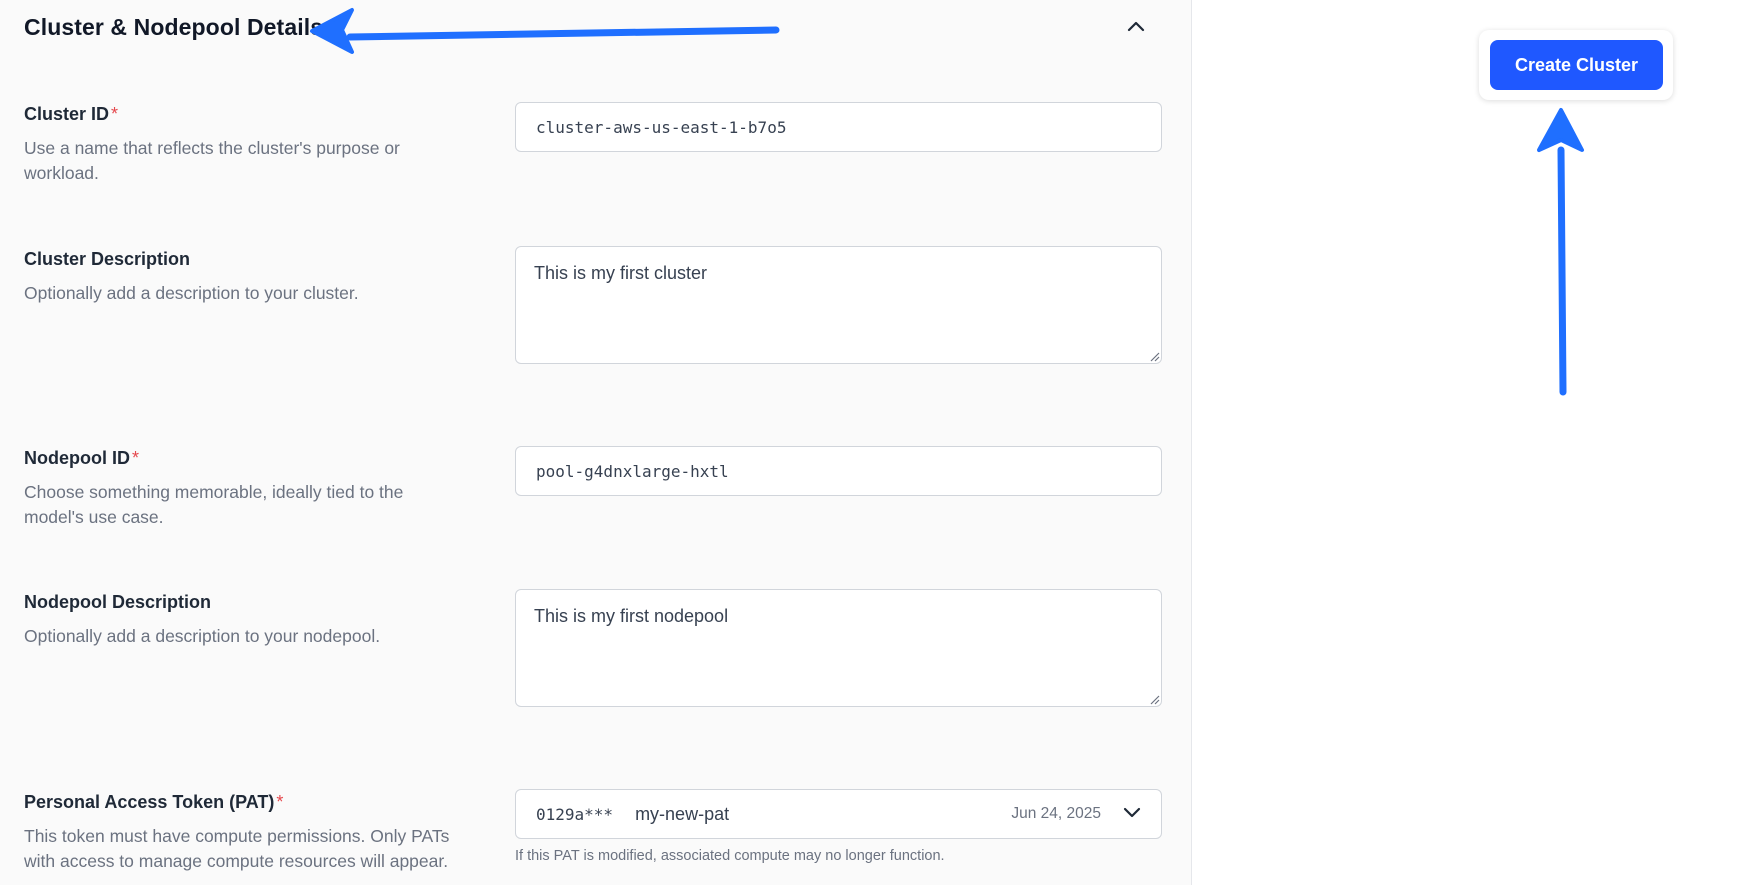 The height and width of the screenshot is (885, 1742). I want to click on nodepool-id-label: Nodepool ID *, so click(81, 458).